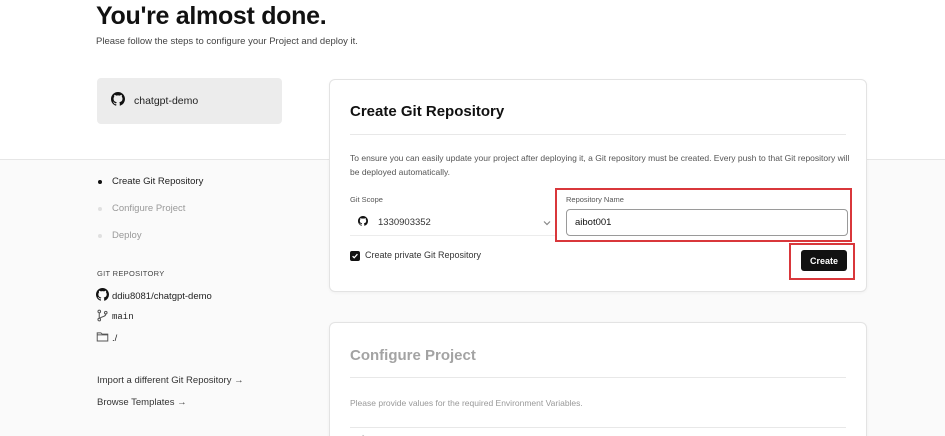 The height and width of the screenshot is (436, 945). I want to click on step-create-git-repository: Create Git Repository, so click(150, 181).